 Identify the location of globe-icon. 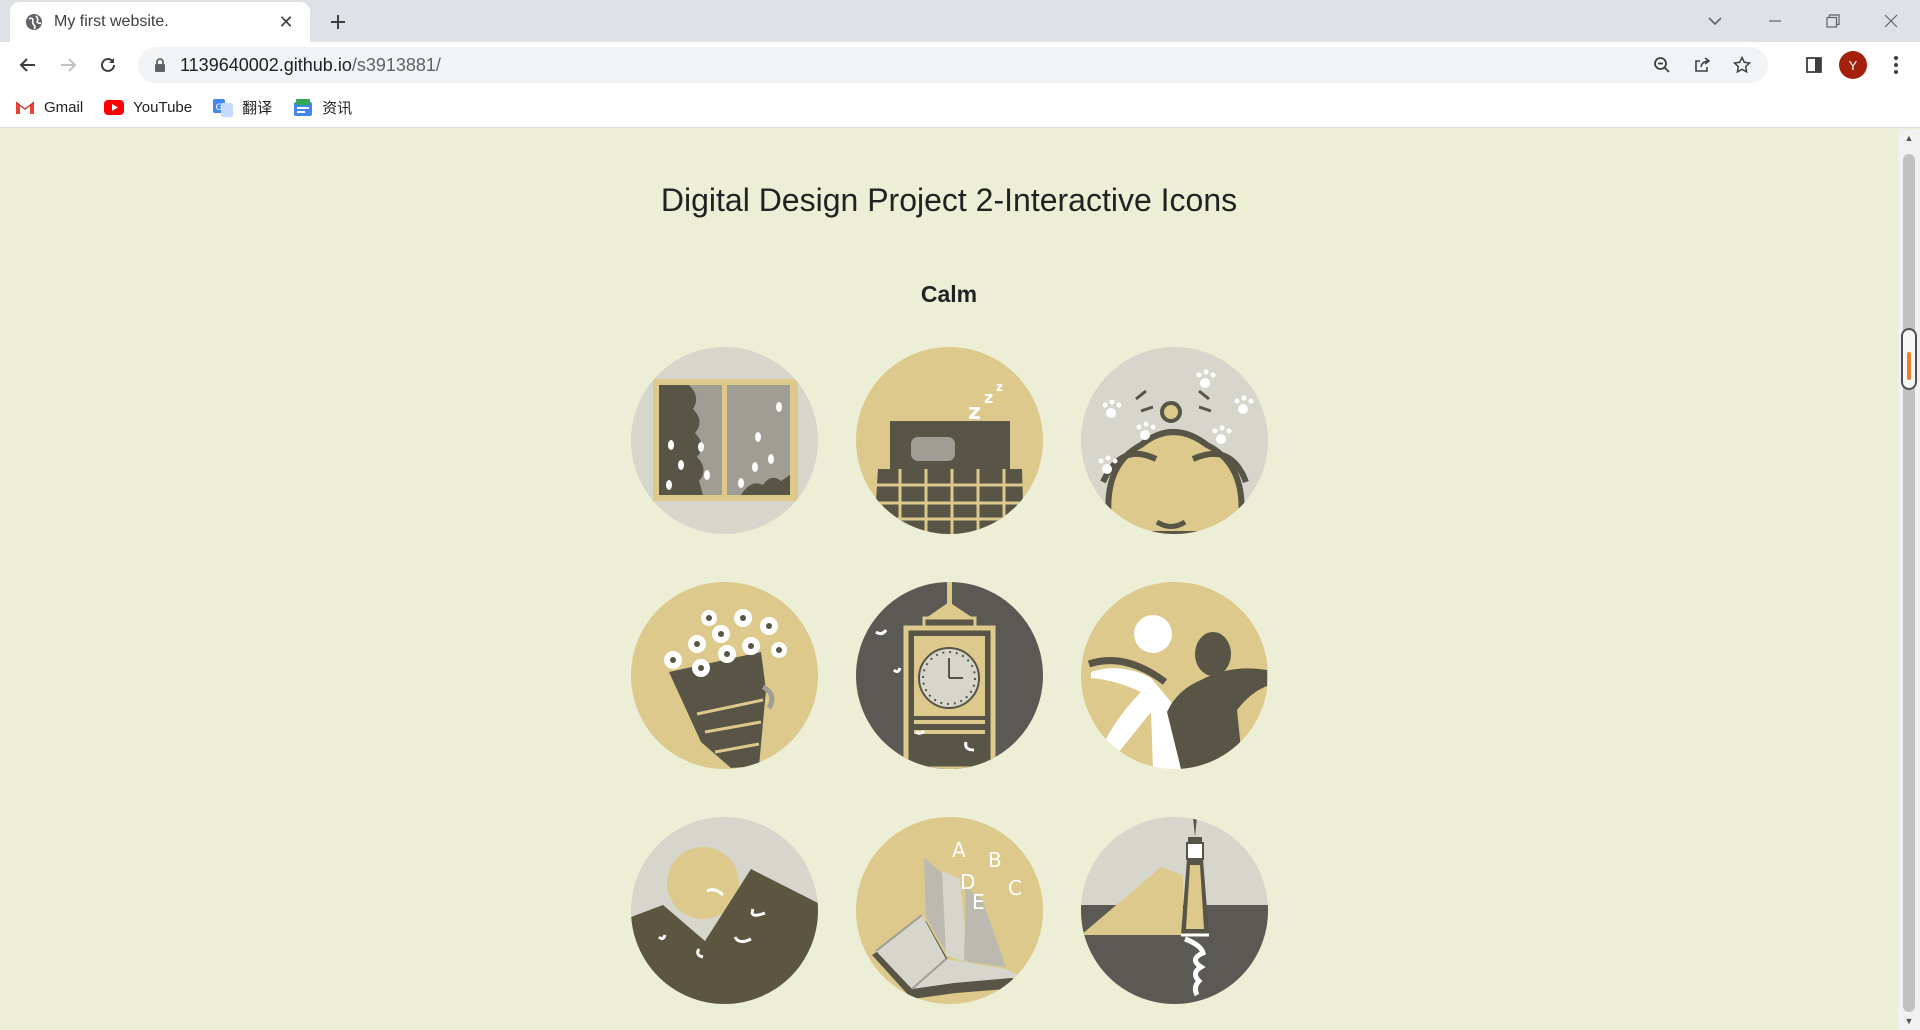
(34, 22).